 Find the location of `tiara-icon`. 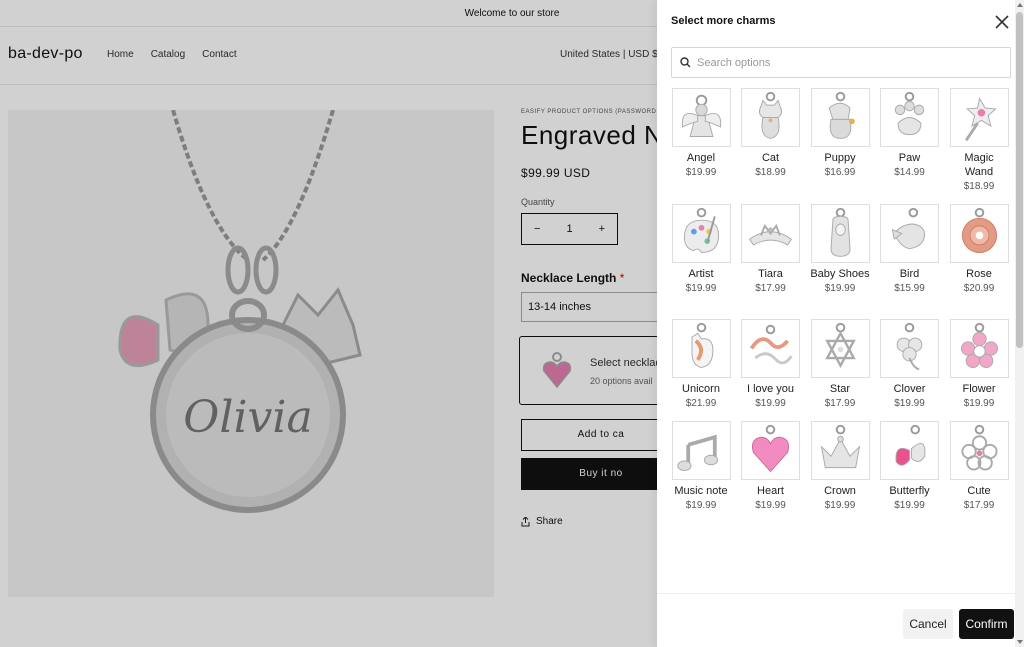

tiara-icon is located at coordinates (770, 233).